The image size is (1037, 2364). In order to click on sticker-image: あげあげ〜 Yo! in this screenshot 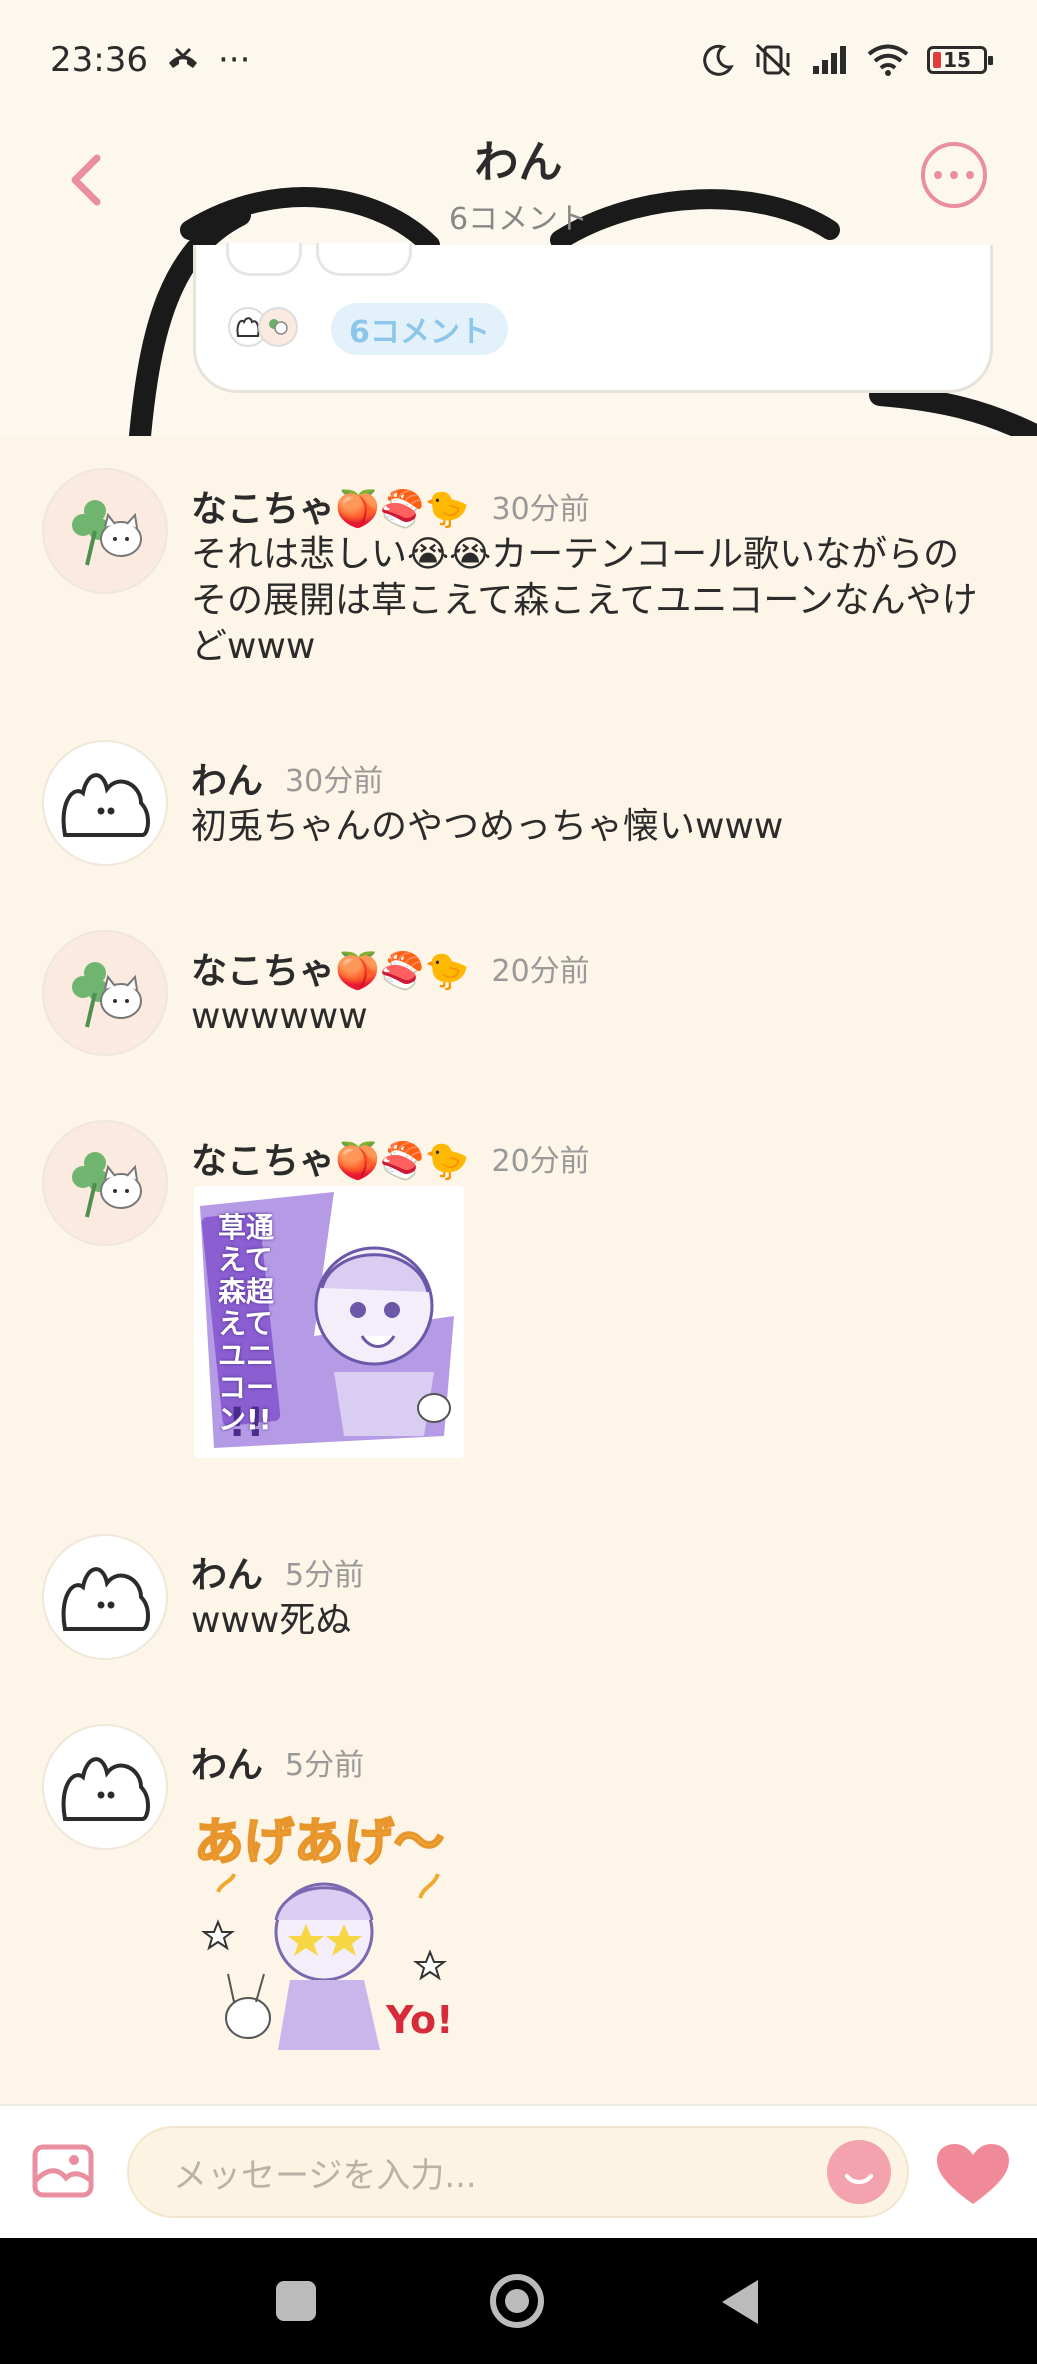, I will do `click(329, 1926)`.